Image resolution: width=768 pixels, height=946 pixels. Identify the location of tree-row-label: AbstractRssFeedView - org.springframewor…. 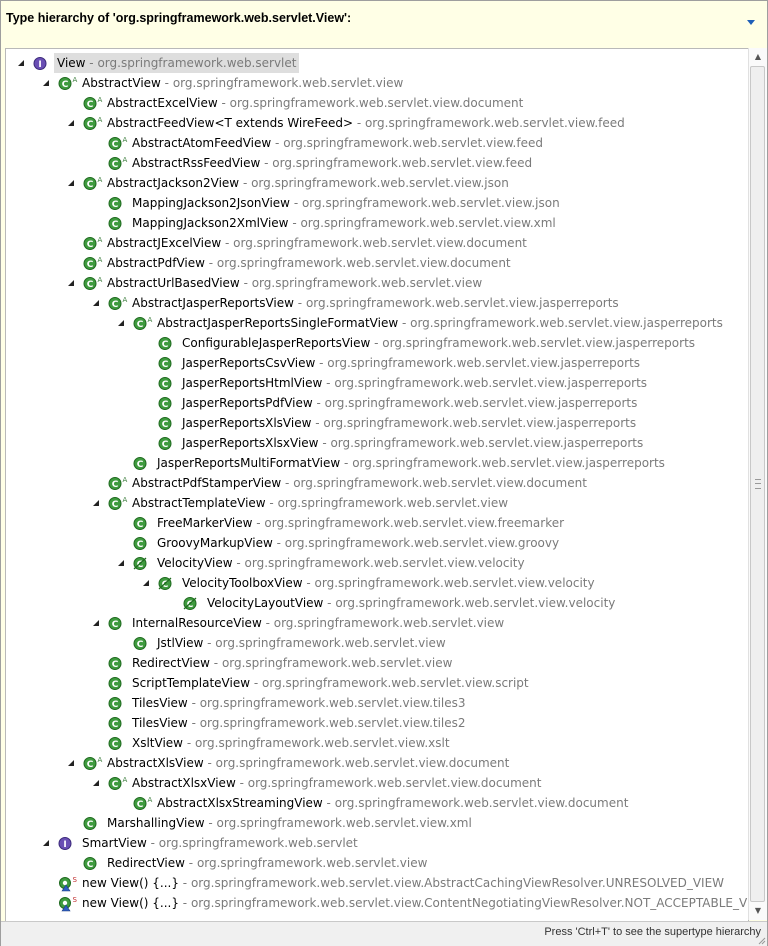
(332, 163).